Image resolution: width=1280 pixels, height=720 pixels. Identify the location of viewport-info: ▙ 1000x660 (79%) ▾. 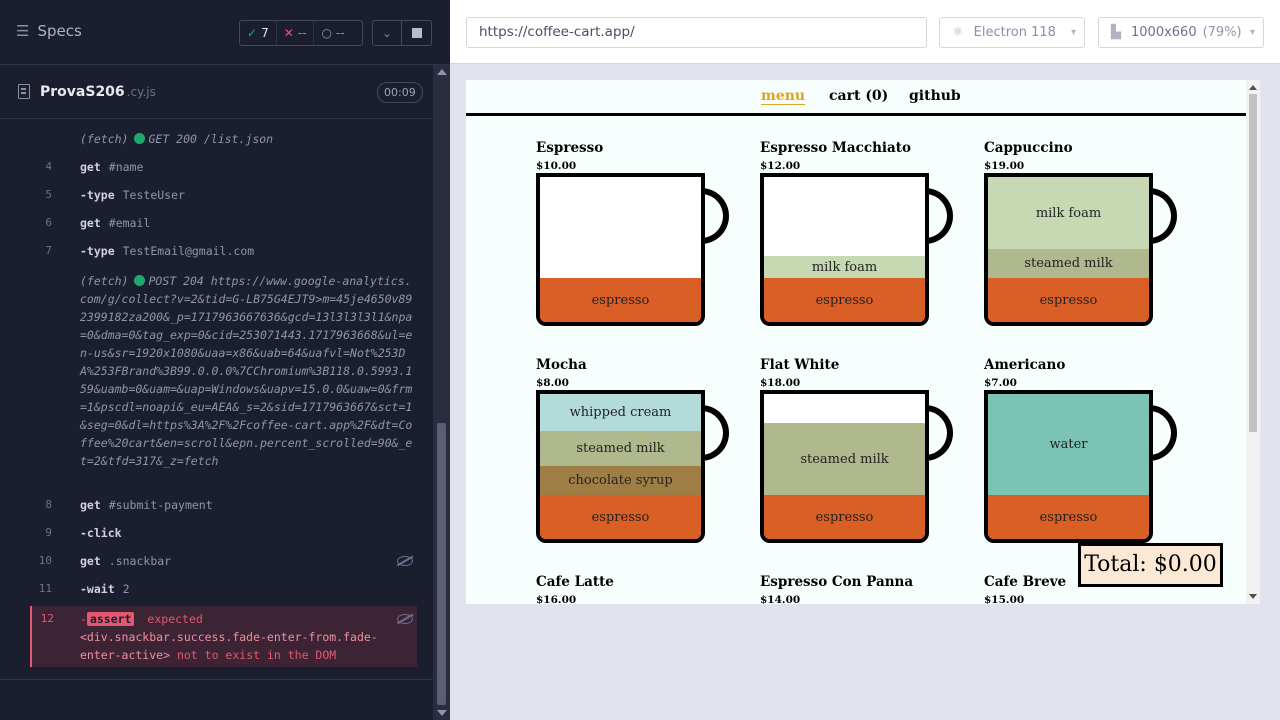
(1181, 32).